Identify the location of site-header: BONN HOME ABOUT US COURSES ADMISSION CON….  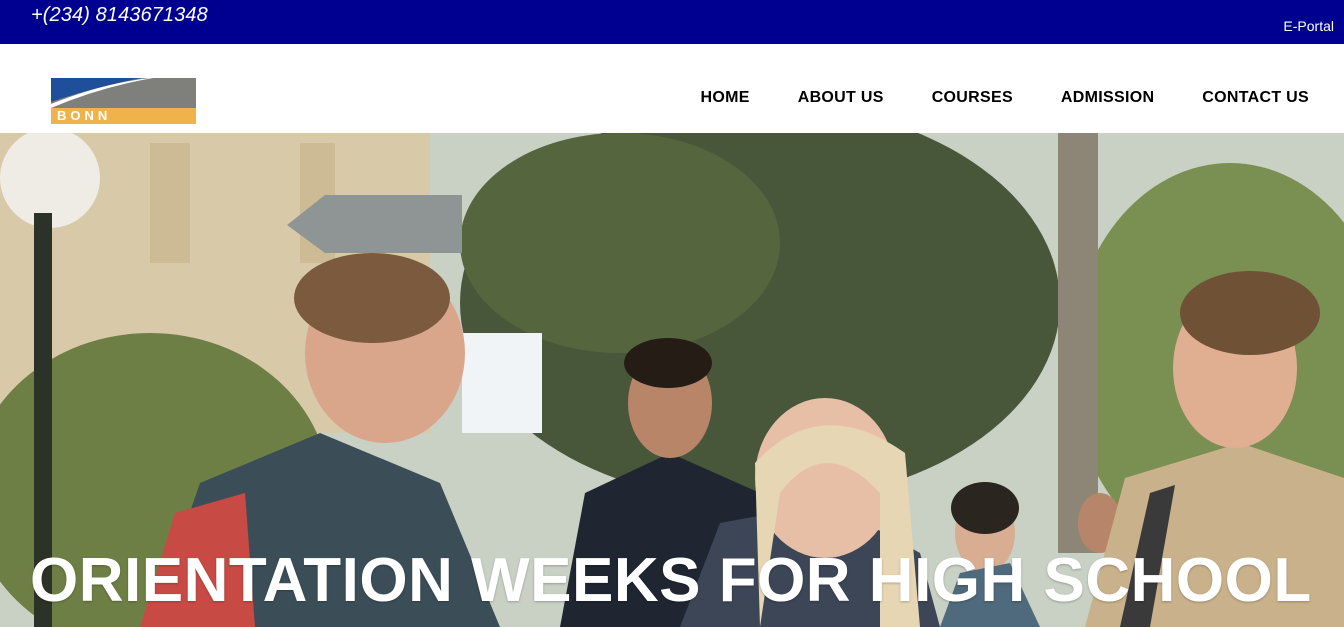
(672, 88).